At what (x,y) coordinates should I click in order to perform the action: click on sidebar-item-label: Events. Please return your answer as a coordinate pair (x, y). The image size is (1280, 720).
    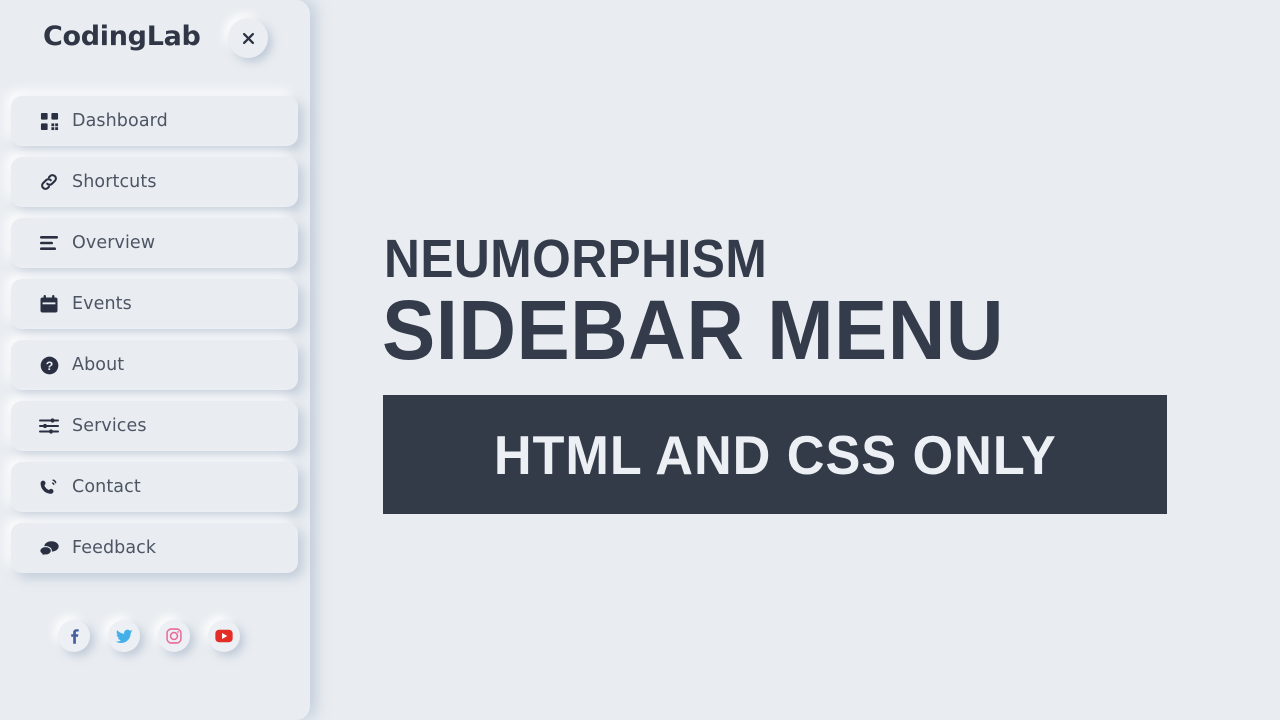
    Looking at the image, I should click on (102, 304).